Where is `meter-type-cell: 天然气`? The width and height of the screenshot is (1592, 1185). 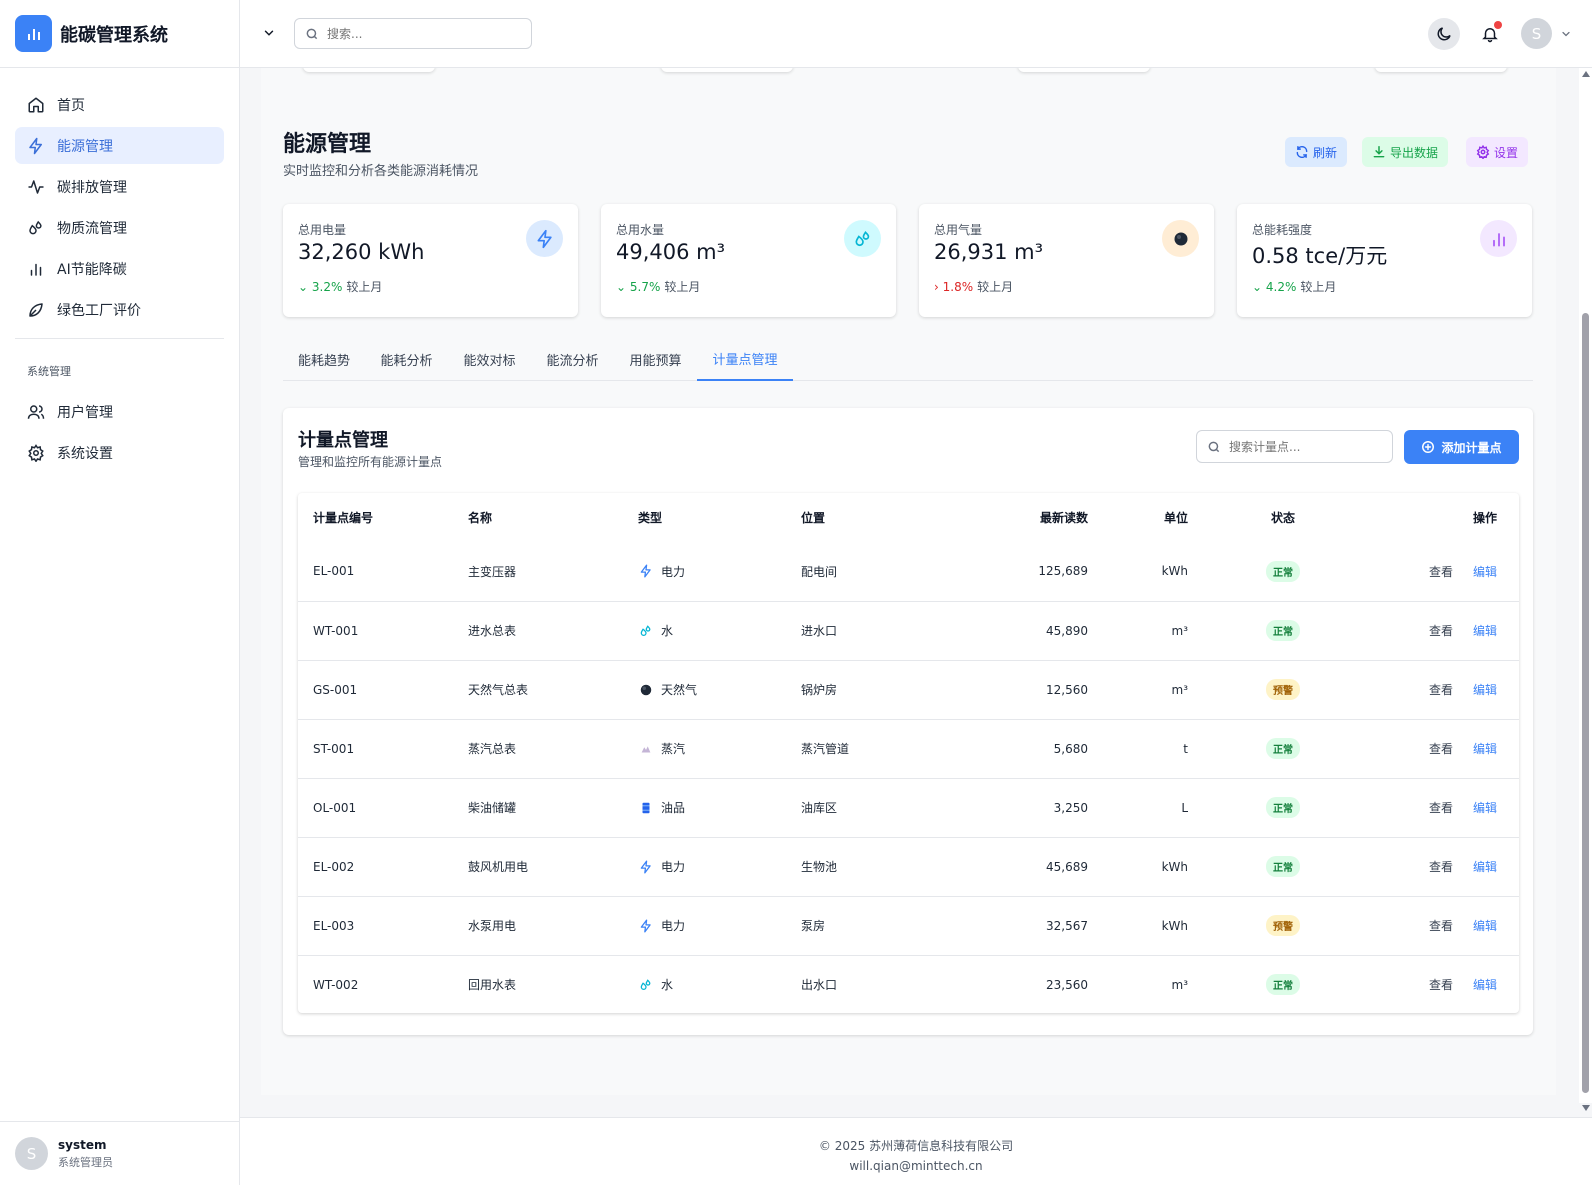 meter-type-cell: 天然气 is located at coordinates (719, 689).